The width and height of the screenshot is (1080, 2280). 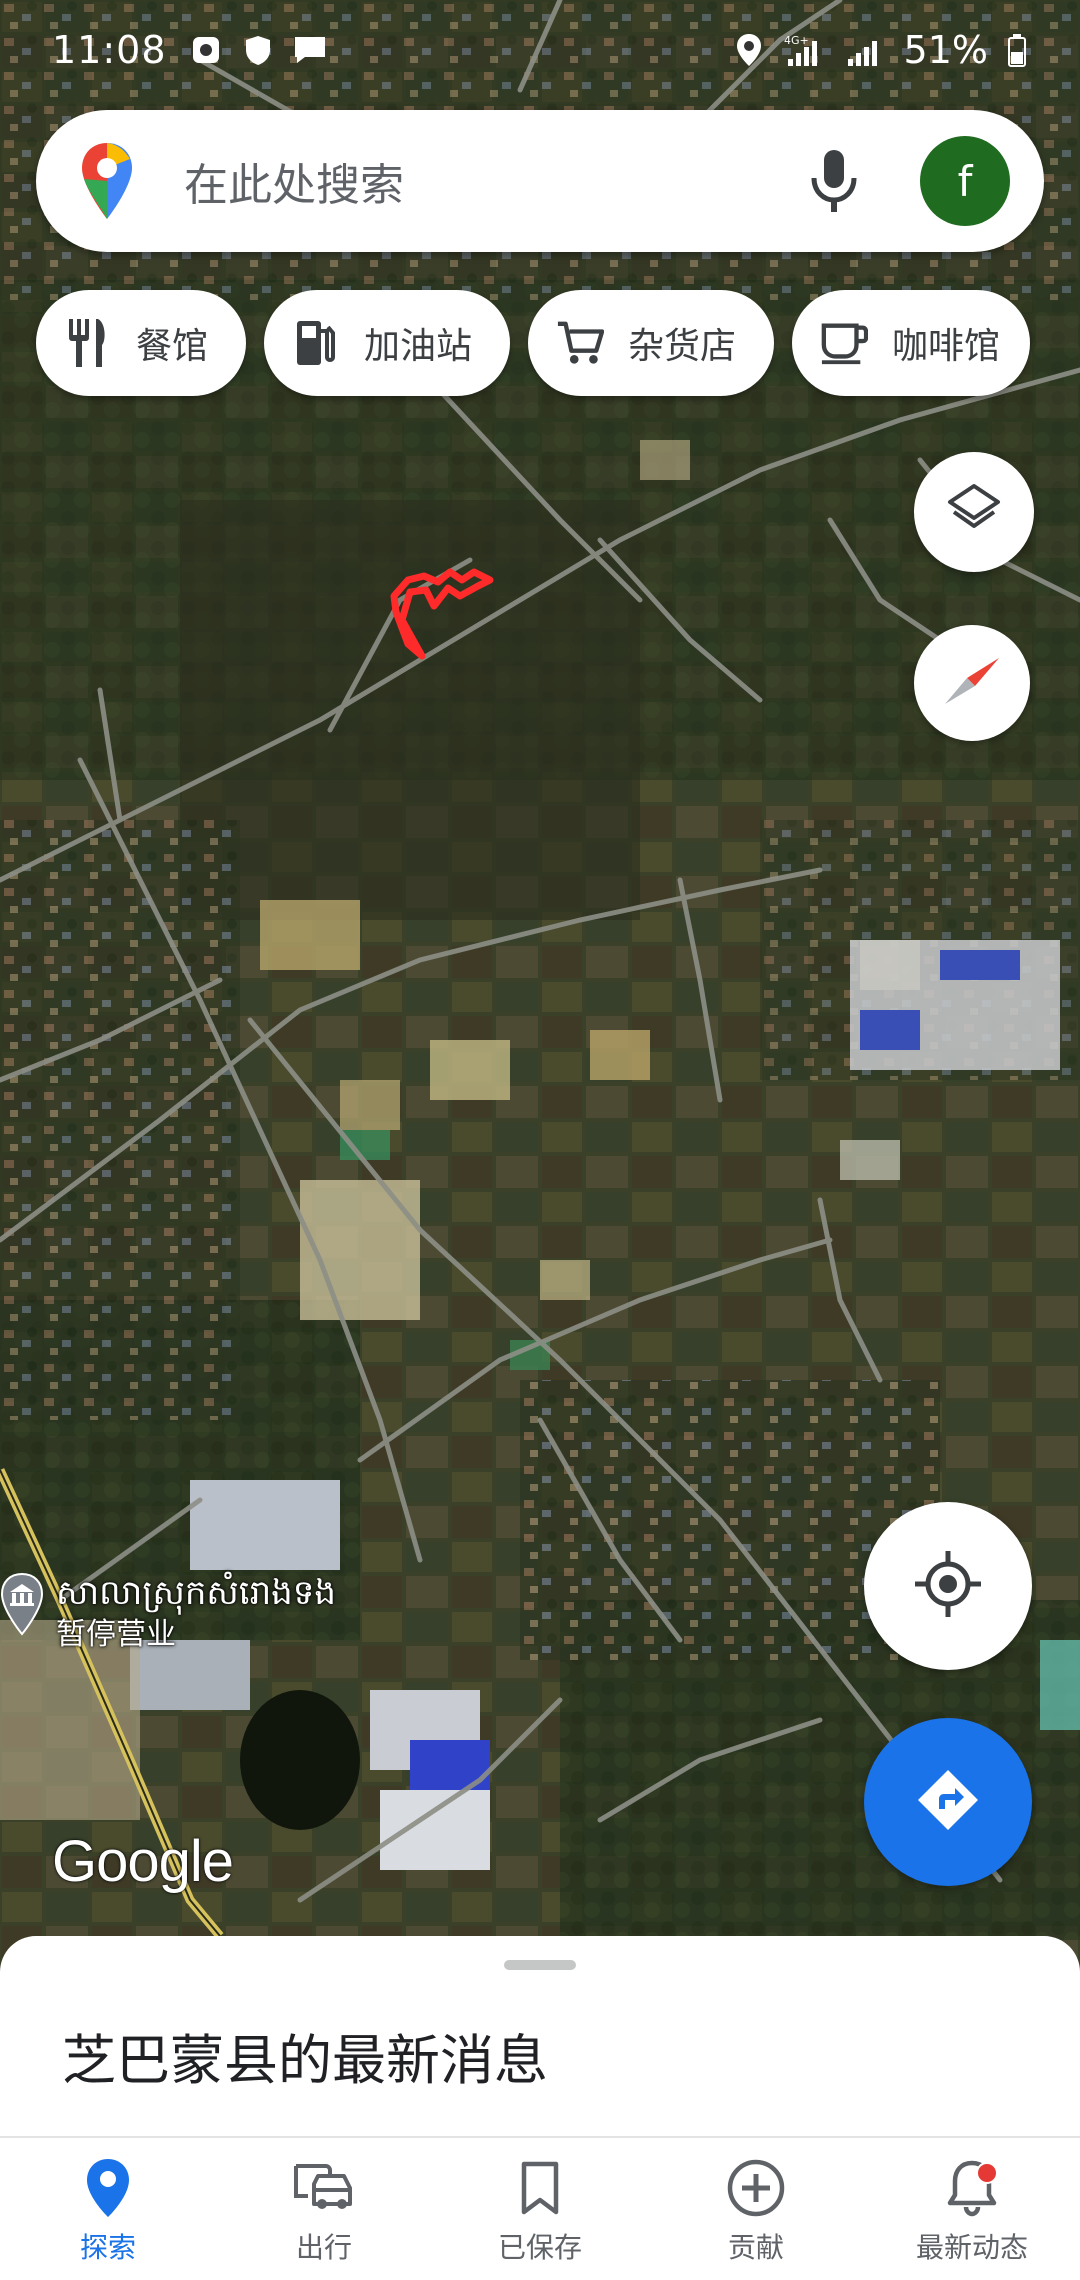 I want to click on chip-groceries: 杂货店, so click(x=651, y=343).